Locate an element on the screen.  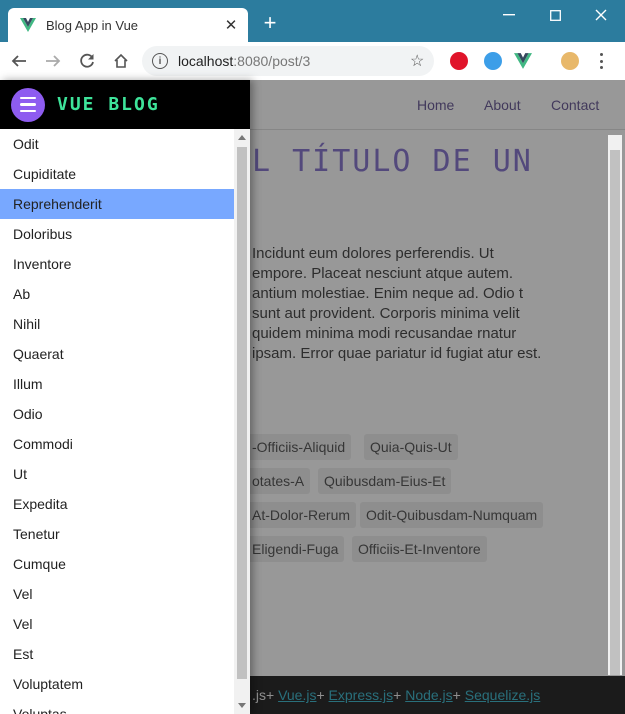
maximize-icon is located at coordinates (555, 15).